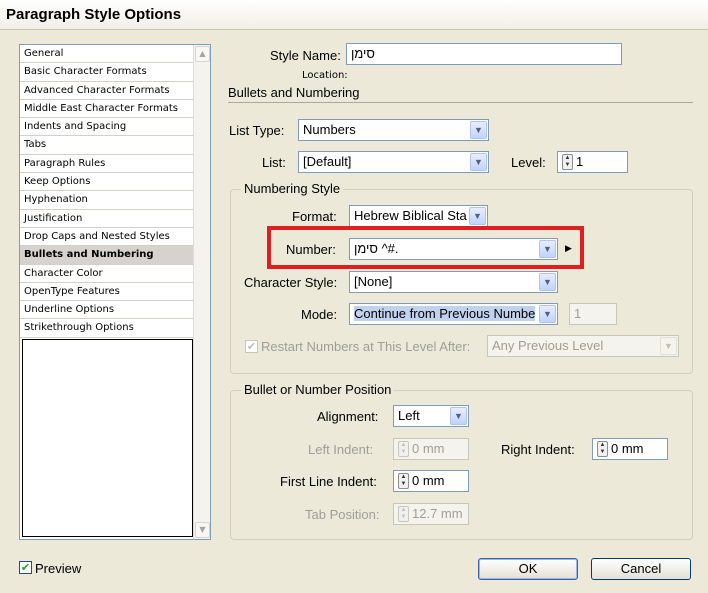  I want to click on window-title: Paragraph Style Options, so click(94, 14).